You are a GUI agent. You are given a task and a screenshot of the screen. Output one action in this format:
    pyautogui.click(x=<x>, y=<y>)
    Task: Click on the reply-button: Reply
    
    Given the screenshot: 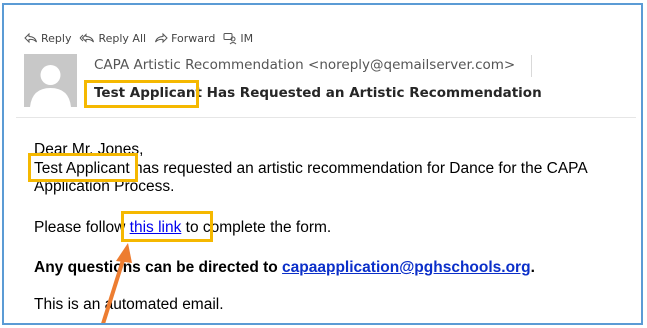 What is the action you would take?
    pyautogui.click(x=47, y=38)
    